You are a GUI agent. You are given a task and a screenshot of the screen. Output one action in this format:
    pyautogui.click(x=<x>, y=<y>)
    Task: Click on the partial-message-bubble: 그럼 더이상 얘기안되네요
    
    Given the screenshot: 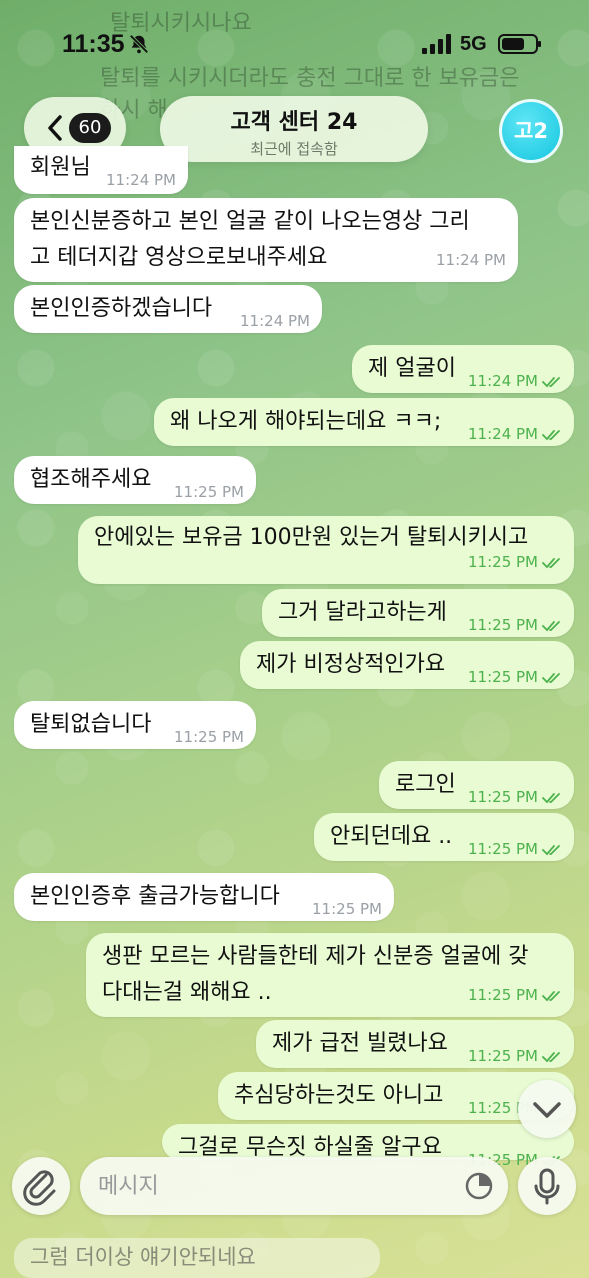 What is the action you would take?
    pyautogui.click(x=197, y=1258)
    